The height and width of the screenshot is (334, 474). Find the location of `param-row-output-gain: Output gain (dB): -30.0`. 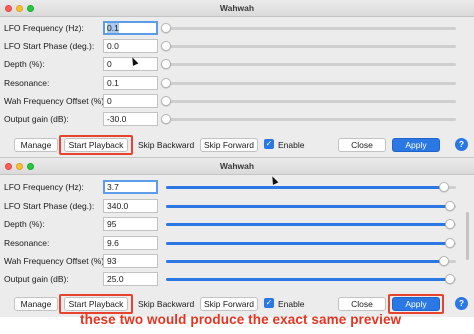

param-row-output-gain: Output gain (dB): -30.0 is located at coordinates (237, 120).